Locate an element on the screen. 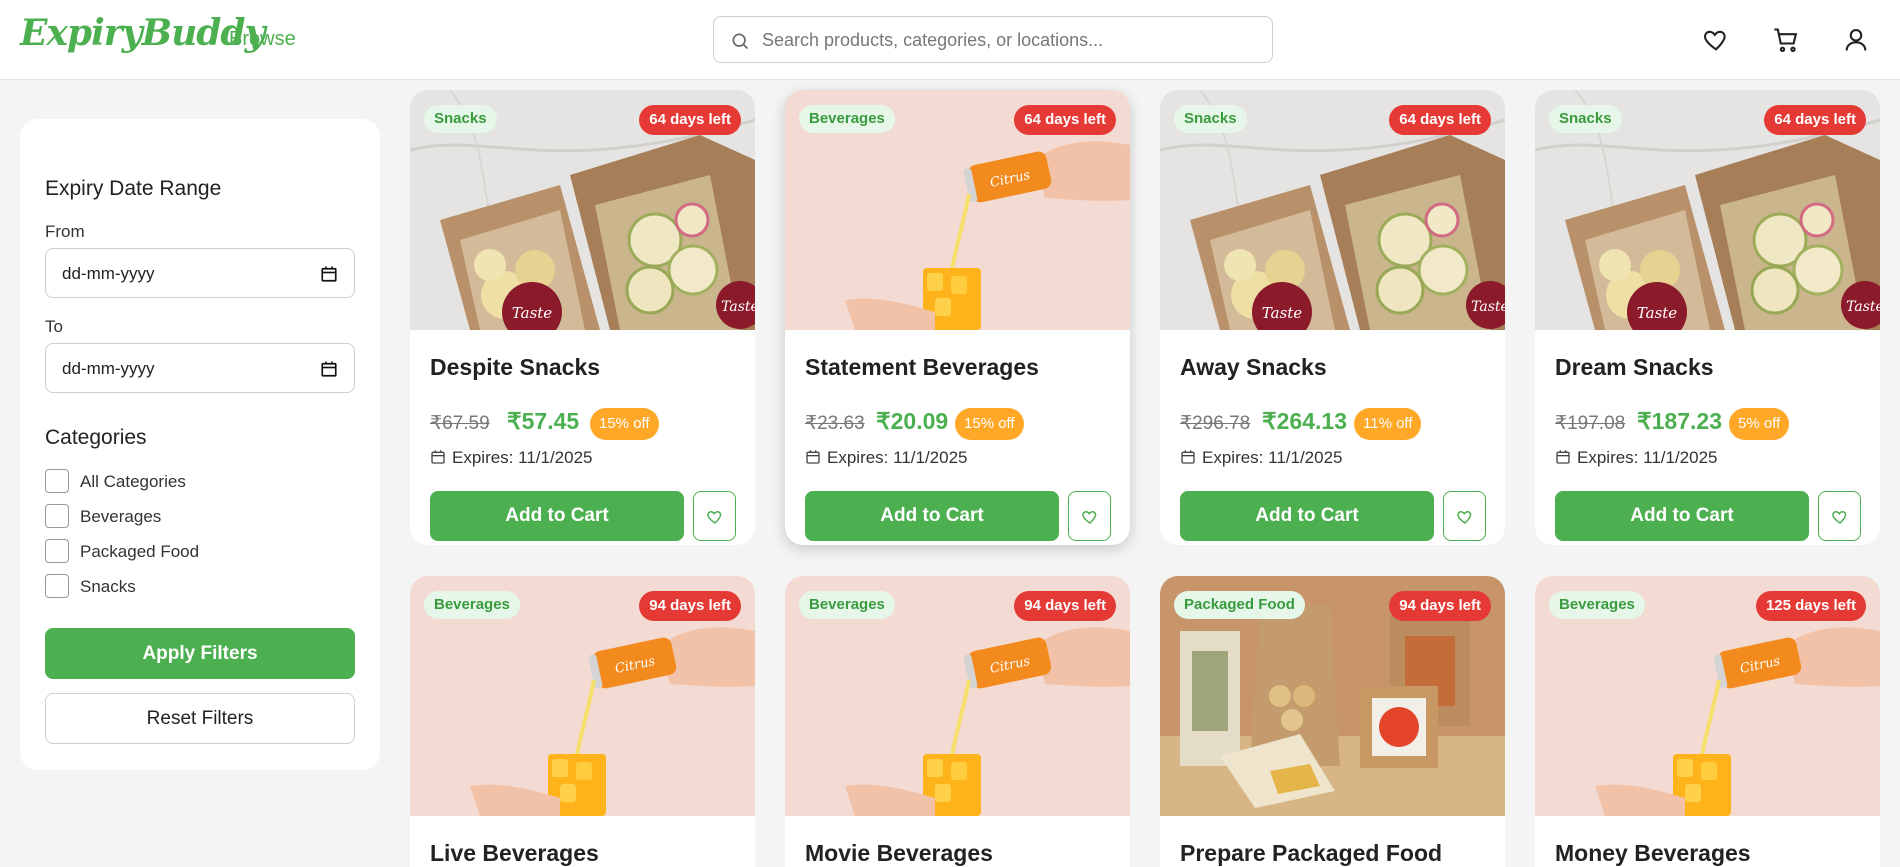 Image resolution: width=1900 pixels, height=867 pixels. sale-price: ₹187.23 is located at coordinates (1679, 421).